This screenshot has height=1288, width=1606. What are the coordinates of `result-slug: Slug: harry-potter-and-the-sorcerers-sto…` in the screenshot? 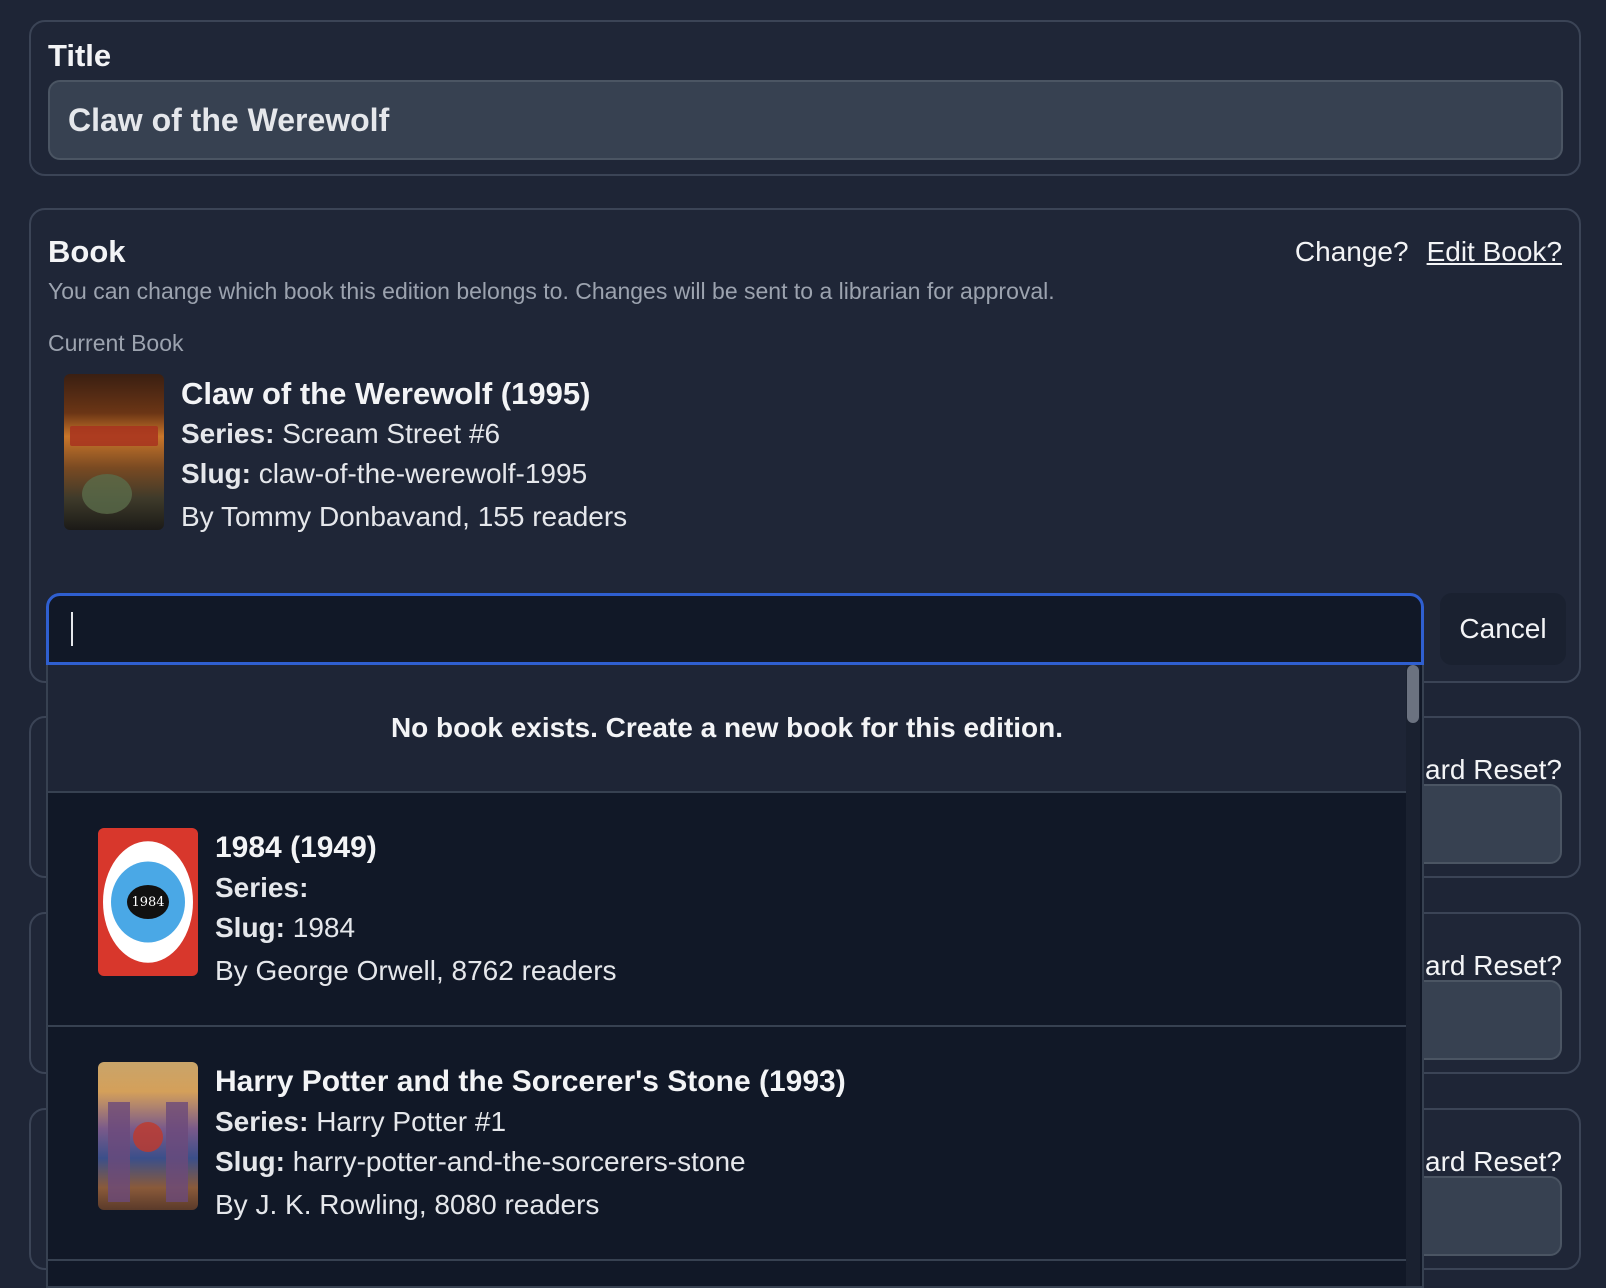 It's located at (480, 1161).